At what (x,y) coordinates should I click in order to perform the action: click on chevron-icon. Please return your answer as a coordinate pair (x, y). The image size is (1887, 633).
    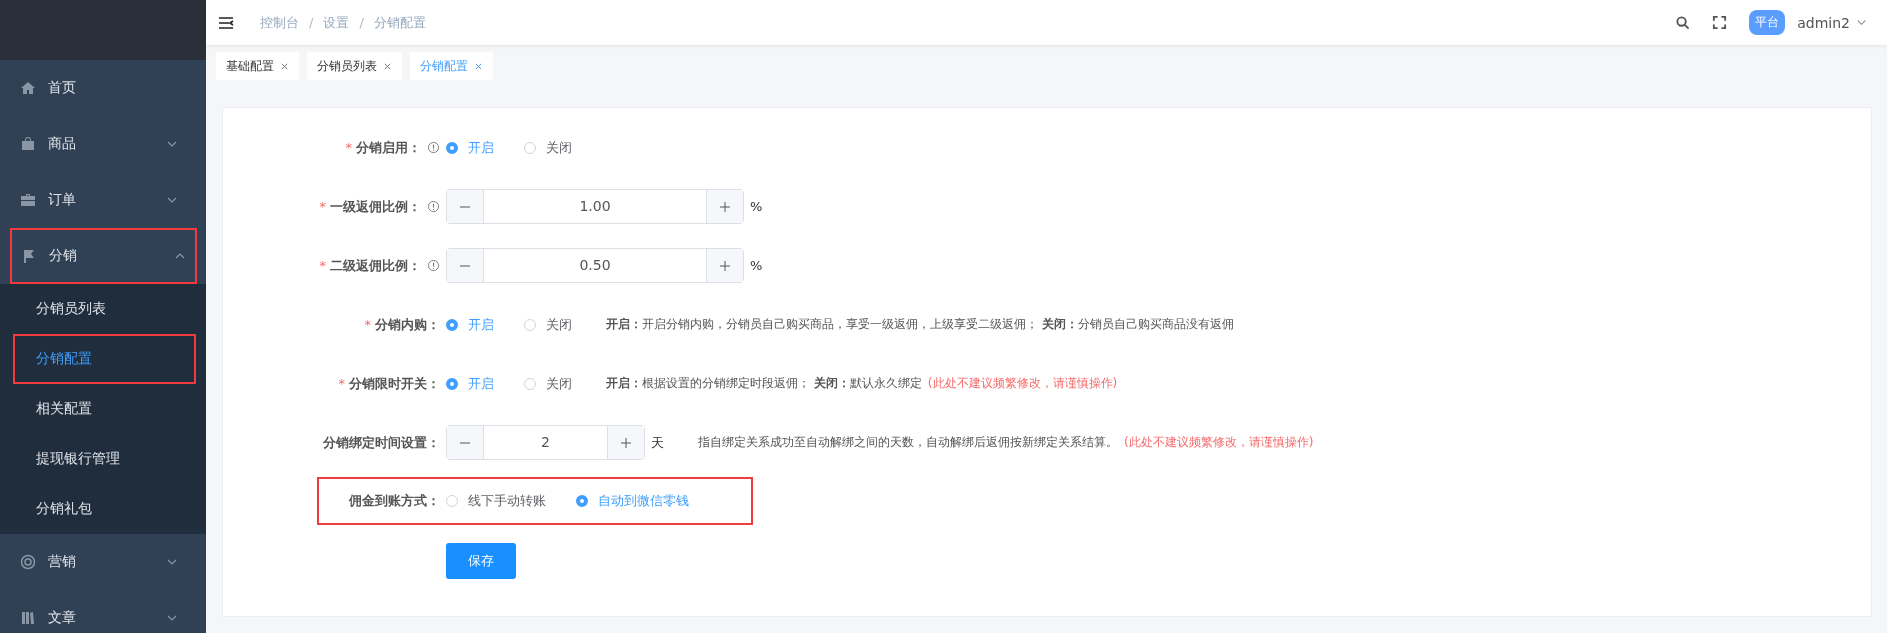
    Looking at the image, I should click on (1861, 22).